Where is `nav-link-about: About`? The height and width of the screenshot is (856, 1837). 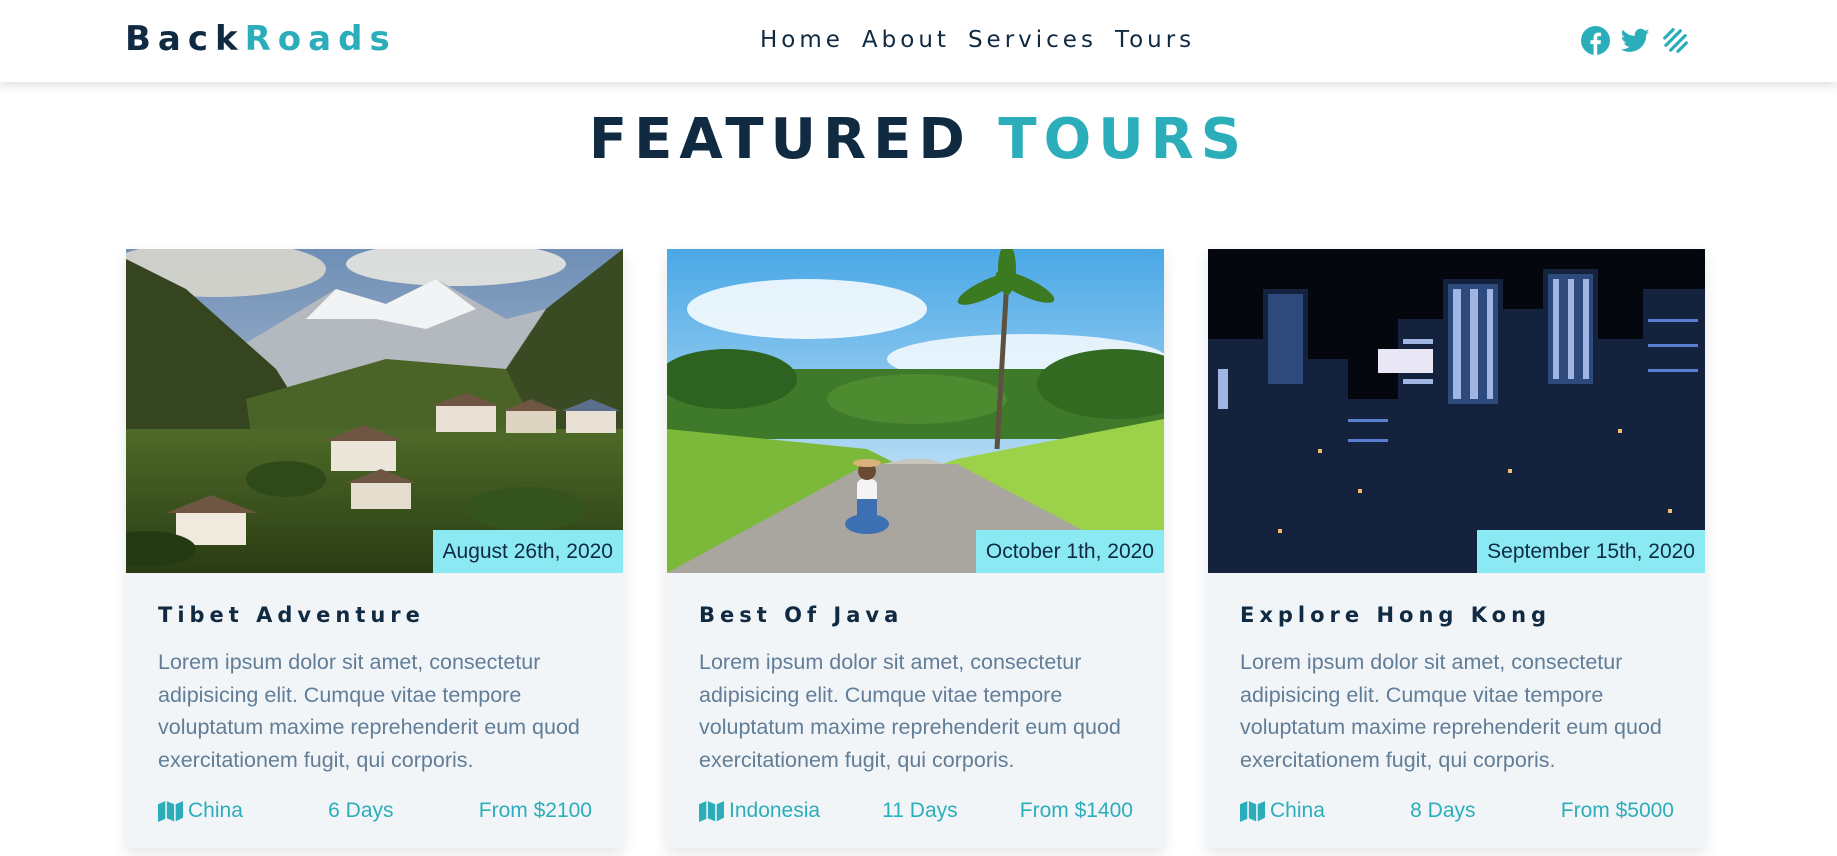 nav-link-about: About is located at coordinates (906, 40).